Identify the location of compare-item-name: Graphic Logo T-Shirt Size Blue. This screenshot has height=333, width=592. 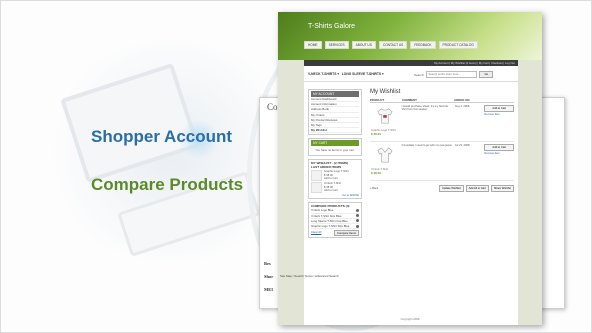
(330, 226).